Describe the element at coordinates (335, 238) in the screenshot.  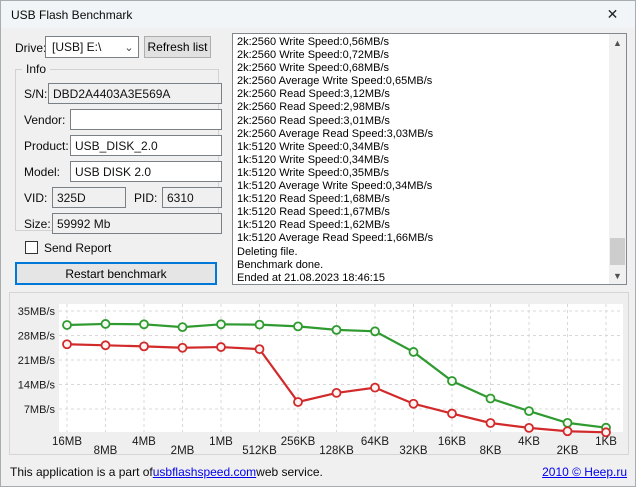
I see `log-line: 1k:5120 Average Read Speed:1,66MB/s` at that location.